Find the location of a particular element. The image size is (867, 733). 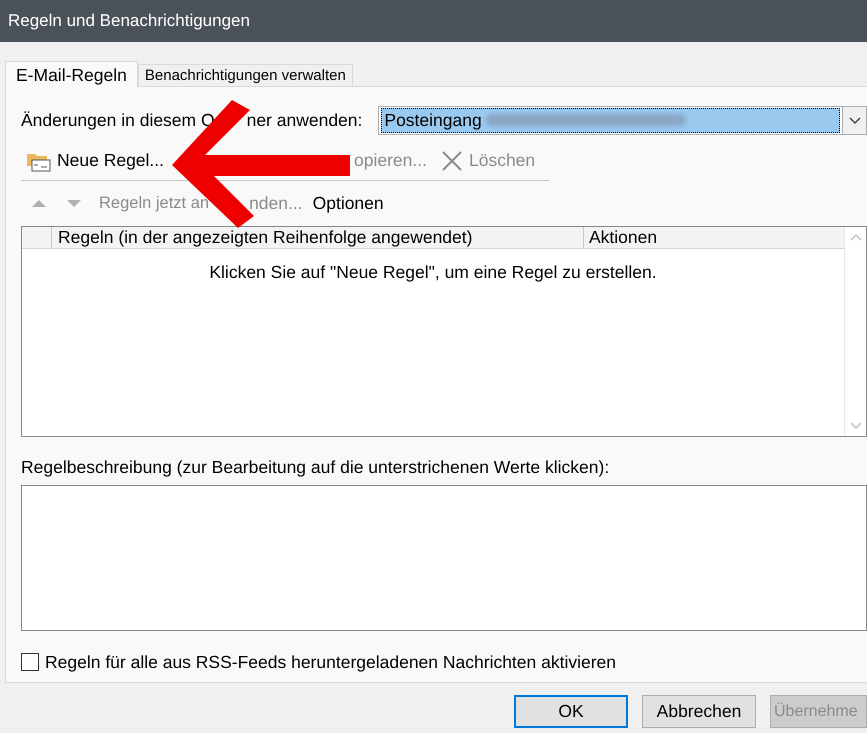

folder-label: ner anwenden: is located at coordinates (304, 120).